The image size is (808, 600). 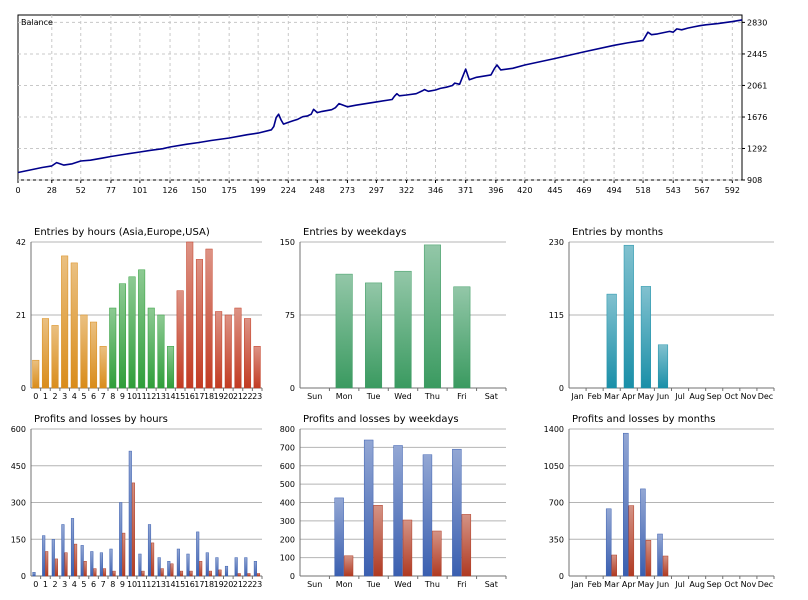 I want to click on entries-weekdays-xtick-label: Wed, so click(x=402, y=396).